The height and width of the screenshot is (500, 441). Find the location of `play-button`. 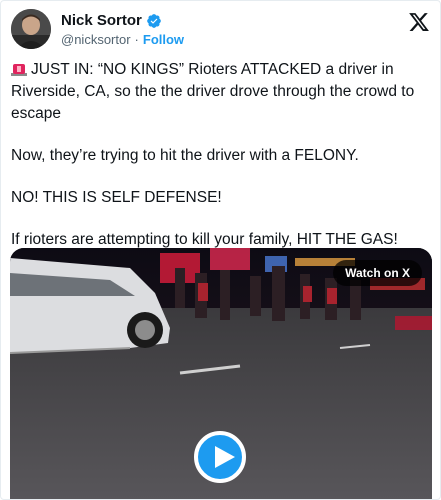

play-button is located at coordinates (220, 457).